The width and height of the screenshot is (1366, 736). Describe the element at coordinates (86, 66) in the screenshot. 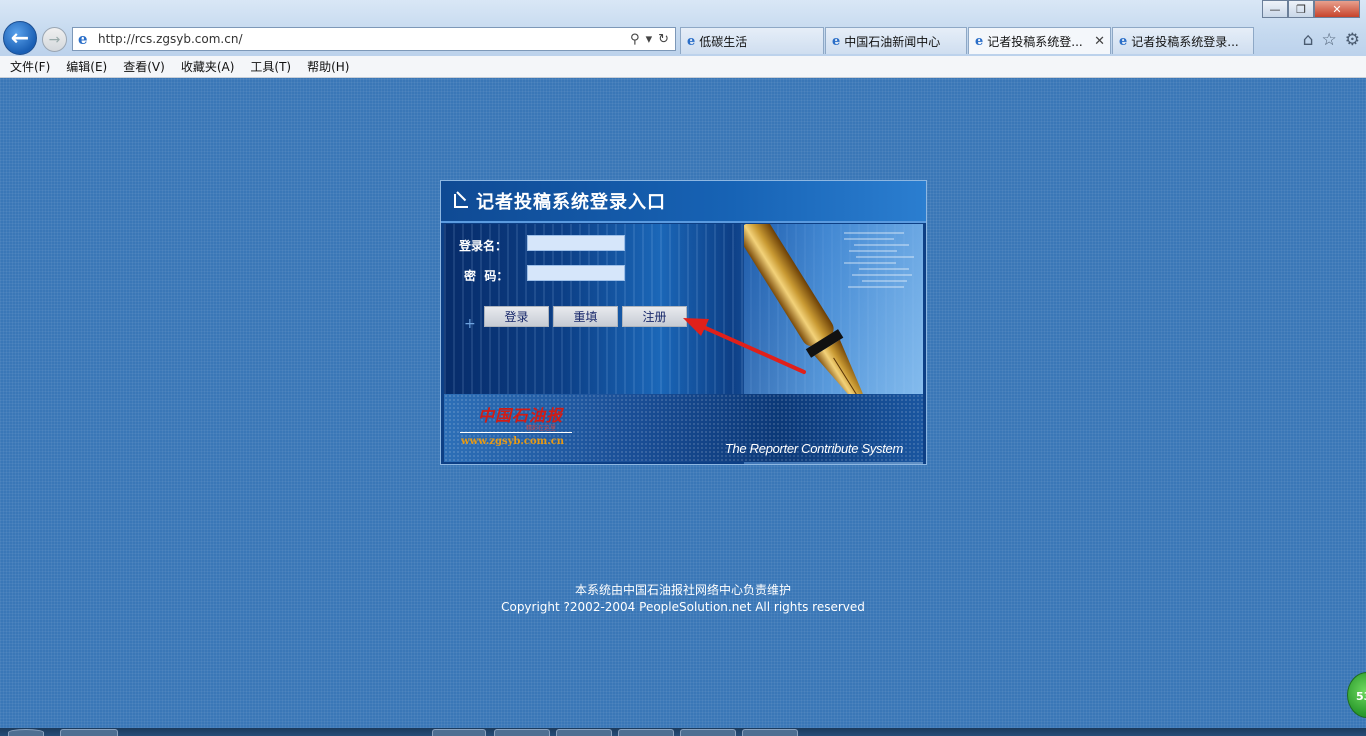

I see `menu-edit: 编辑(E)` at that location.